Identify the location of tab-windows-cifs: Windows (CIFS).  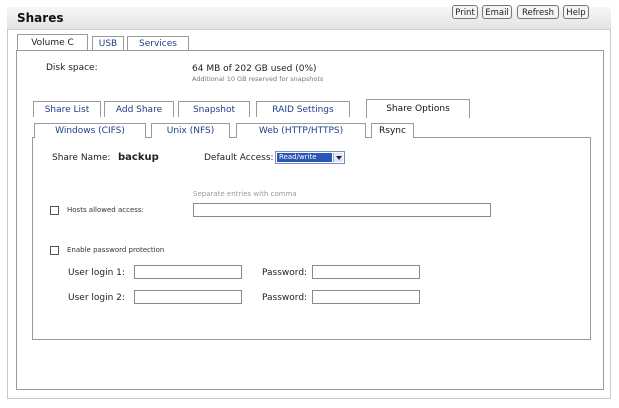
(90, 130).